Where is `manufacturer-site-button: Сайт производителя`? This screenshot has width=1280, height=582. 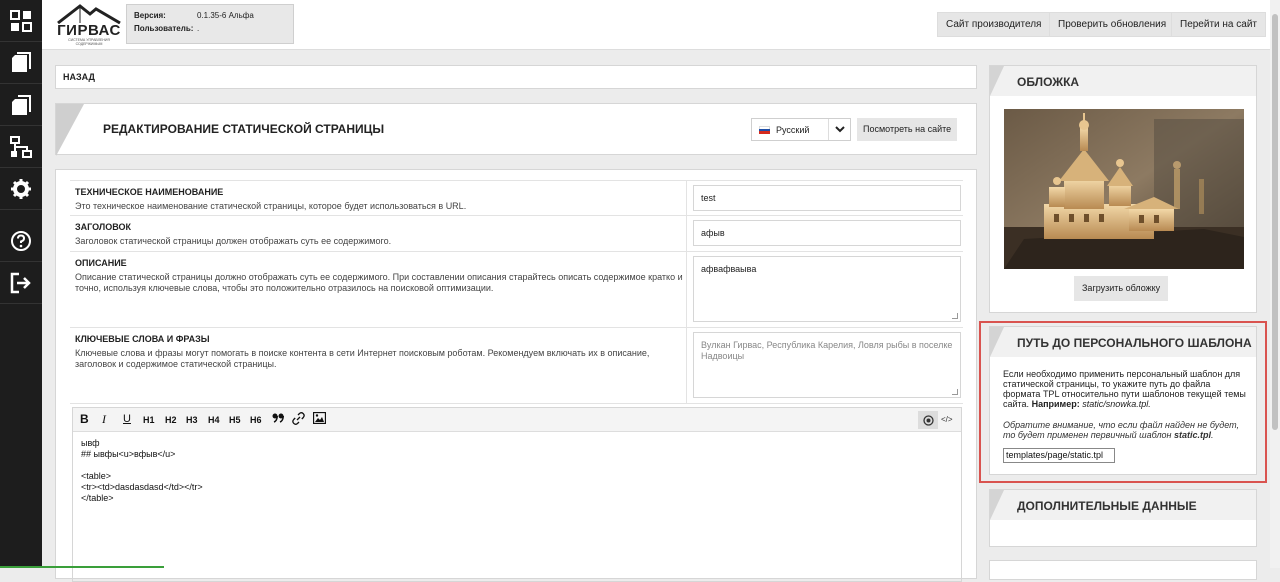
manufacturer-site-button: Сайт производителя is located at coordinates (994, 24).